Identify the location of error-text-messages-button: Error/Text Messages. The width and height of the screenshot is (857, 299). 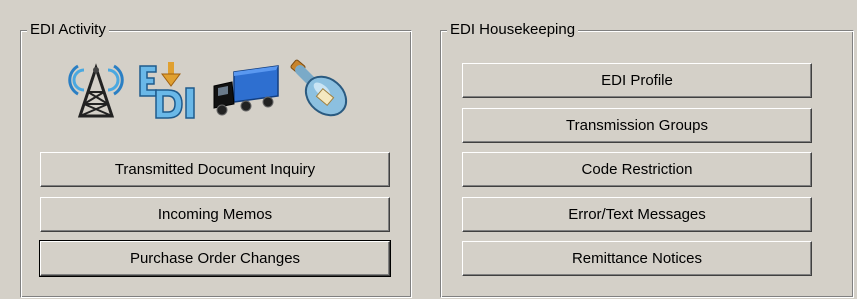
(637, 214).